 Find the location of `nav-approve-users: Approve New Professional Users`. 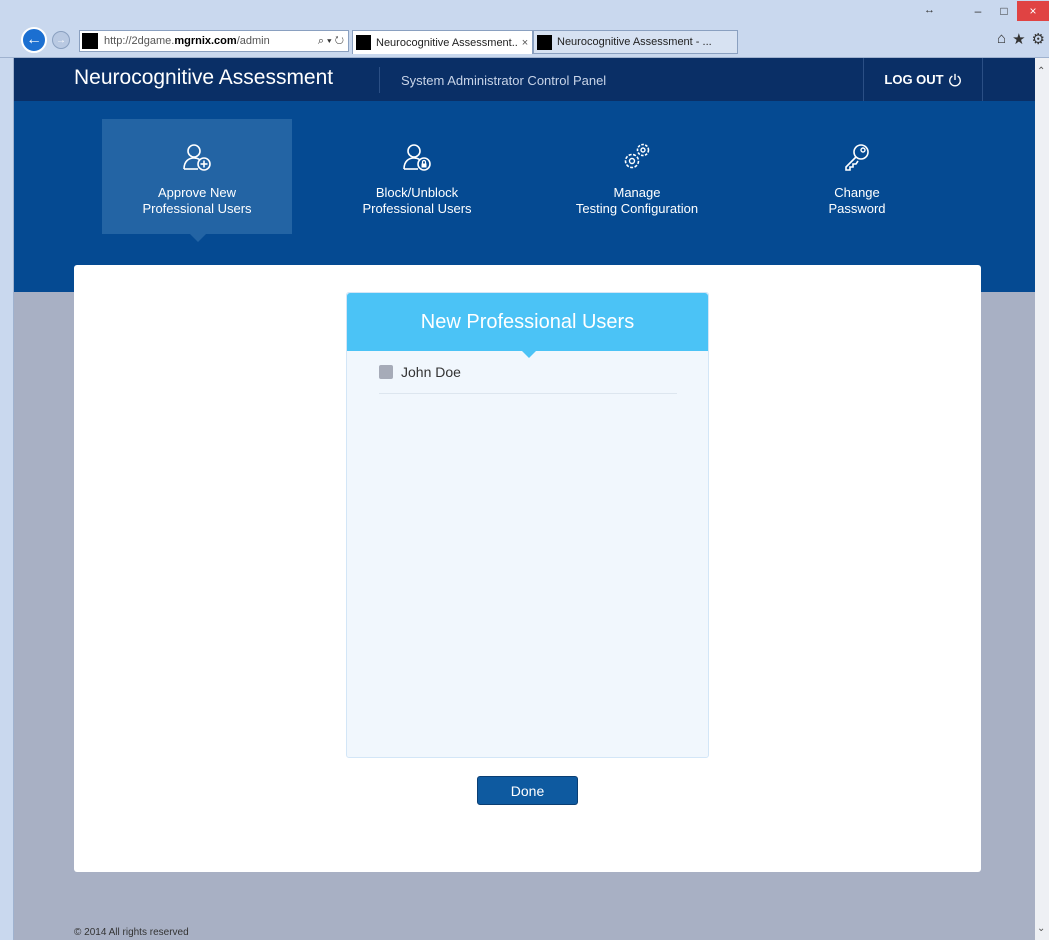

nav-approve-users: Approve New Professional Users is located at coordinates (197, 180).